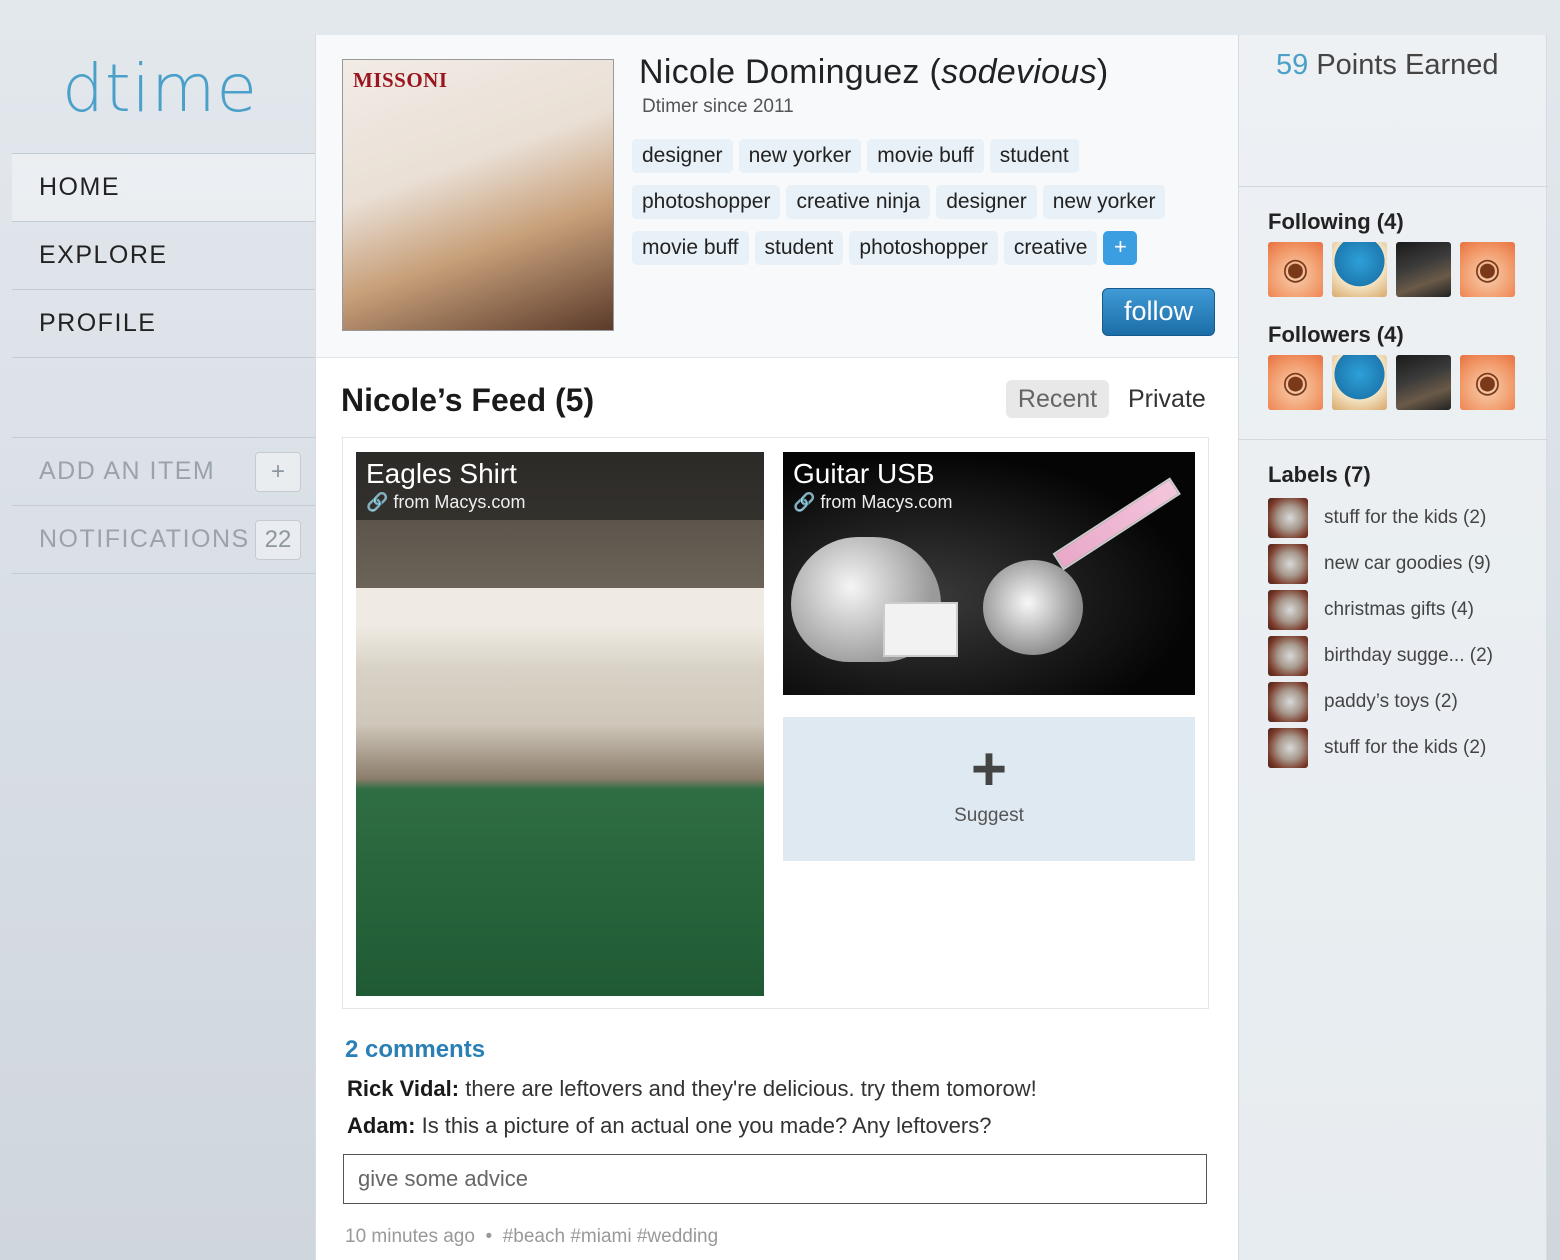 This screenshot has height=1260, width=1560. Describe the element at coordinates (403, 1088) in the screenshot. I see `comment-author: Rick Vidal:` at that location.